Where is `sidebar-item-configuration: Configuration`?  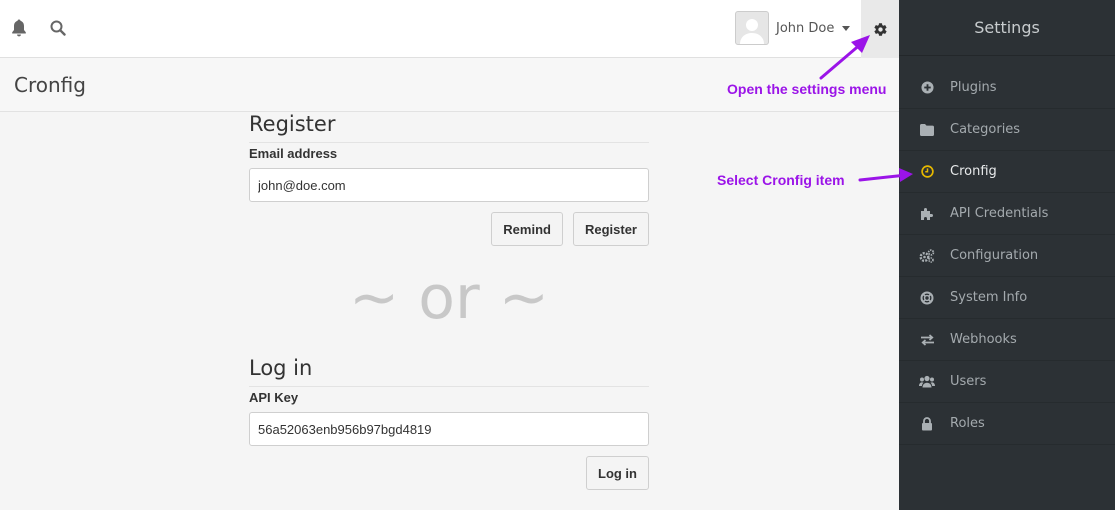
sidebar-item-configuration: Configuration is located at coordinates (1007, 256).